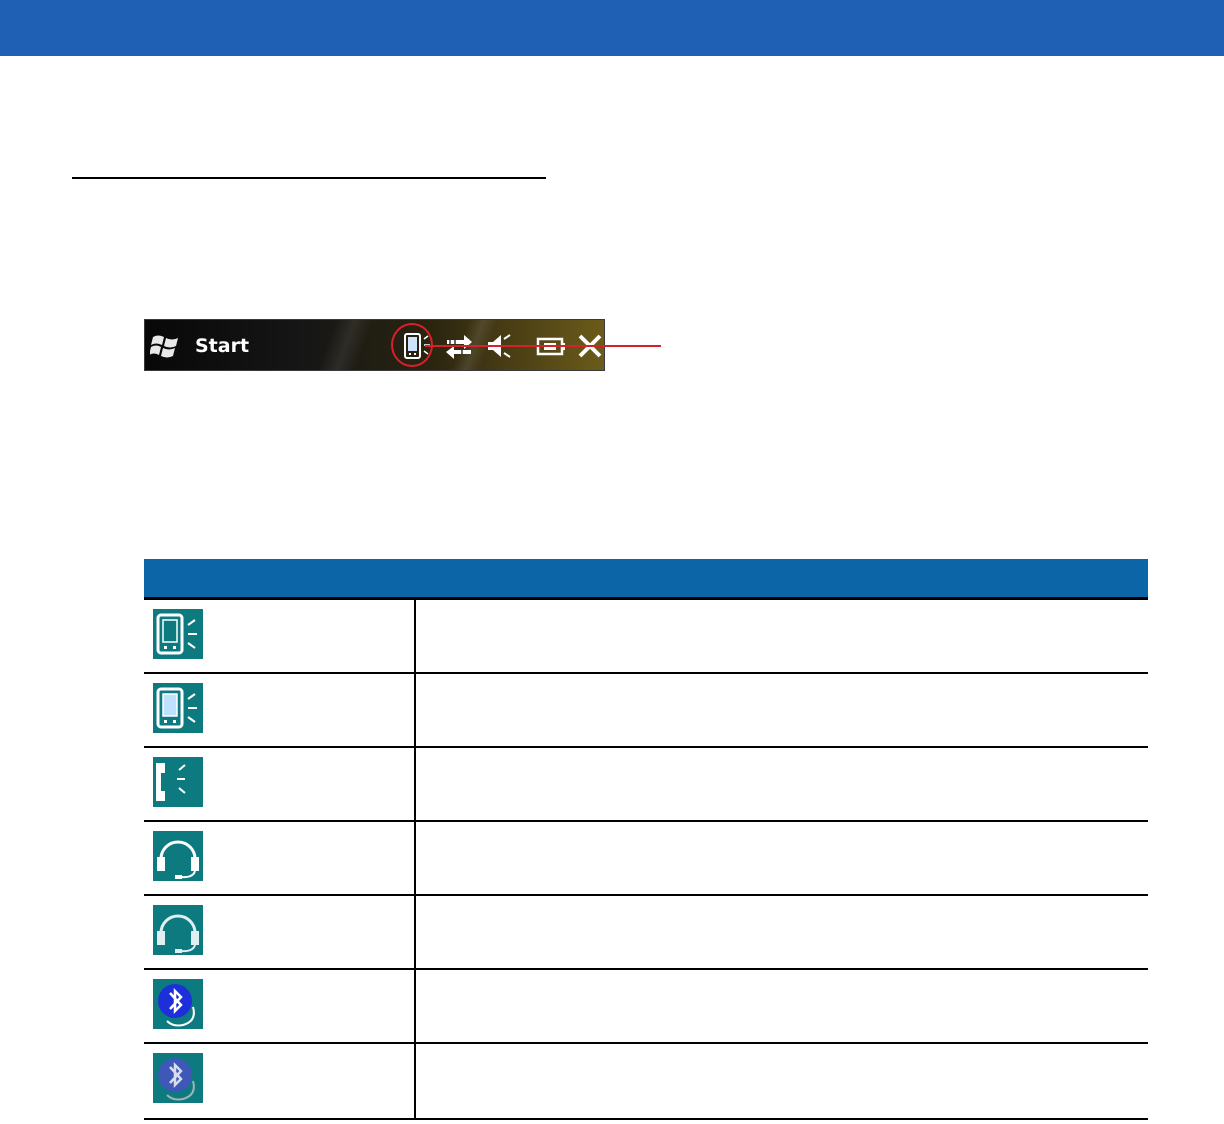  I want to click on table-header, so click(646, 579).